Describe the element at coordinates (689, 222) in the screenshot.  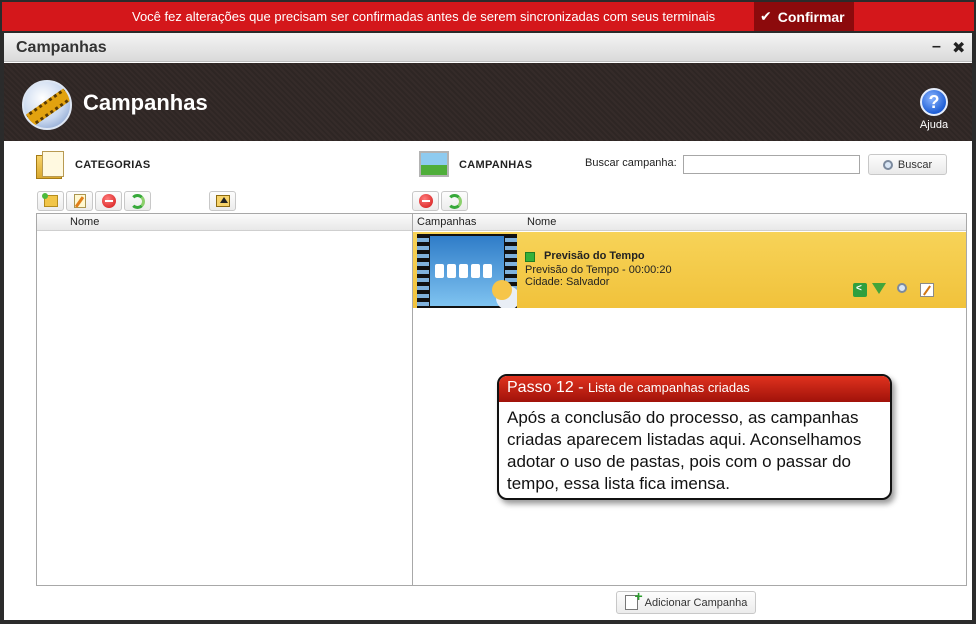
I see `campaigns-table-header: Campanhas Nome` at that location.